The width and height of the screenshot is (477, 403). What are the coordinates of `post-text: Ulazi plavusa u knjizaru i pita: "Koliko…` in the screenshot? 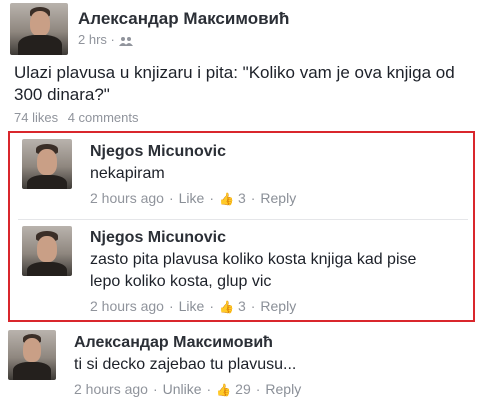 It's located at (234, 83).